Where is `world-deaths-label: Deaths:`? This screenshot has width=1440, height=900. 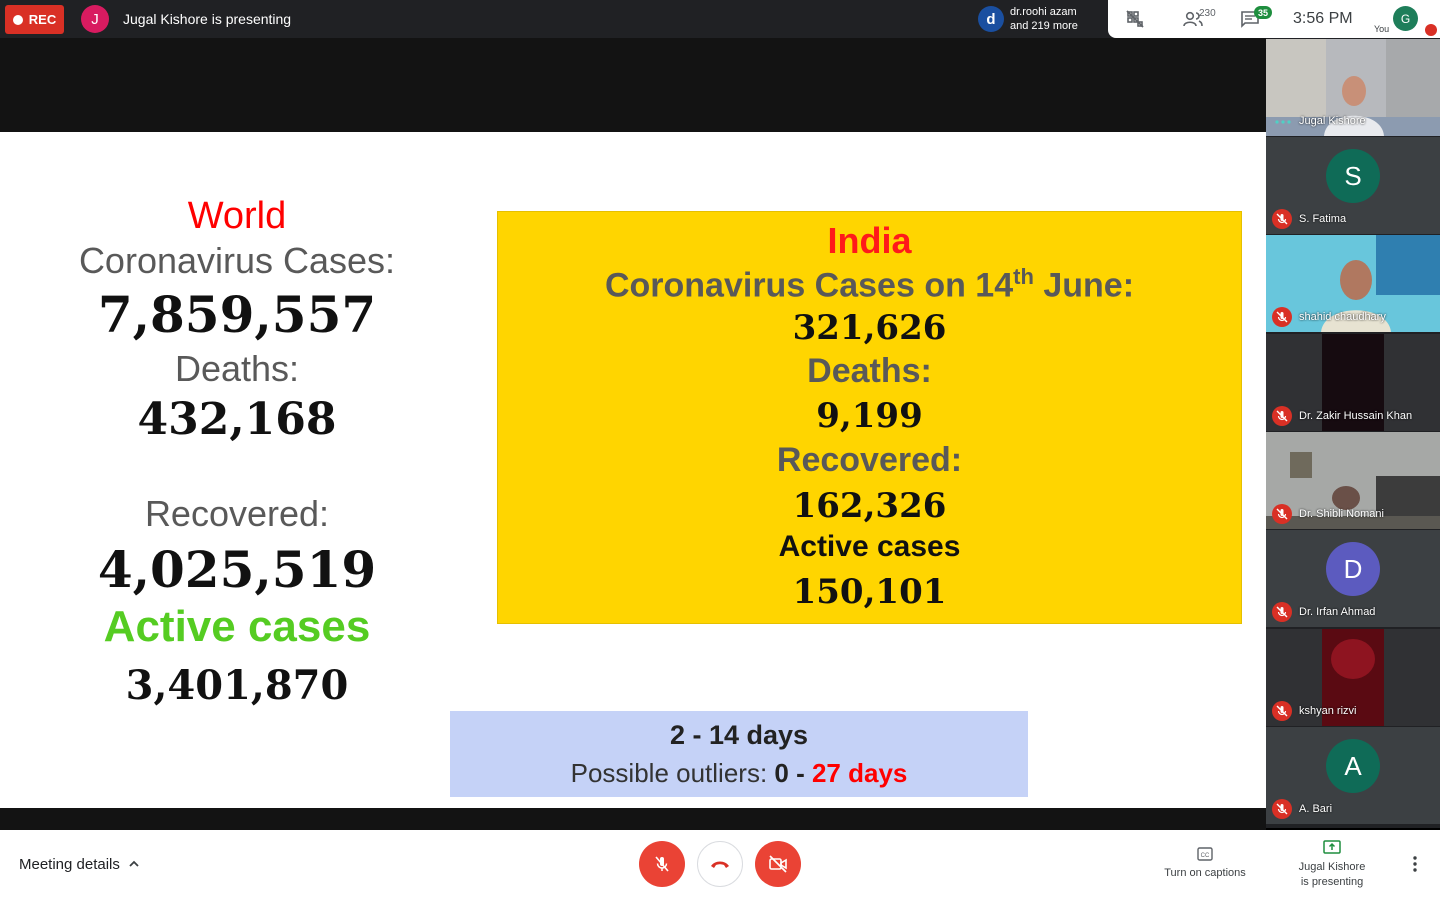
world-deaths-label: Deaths: is located at coordinates (237, 368).